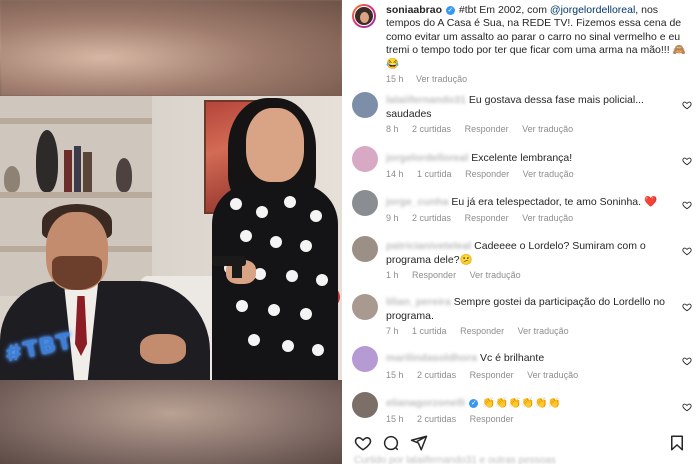 The height and width of the screenshot is (464, 696). What do you see at coordinates (592, 10) in the screenshot?
I see `caption-mention: @jorgelordelloreal` at bounding box center [592, 10].